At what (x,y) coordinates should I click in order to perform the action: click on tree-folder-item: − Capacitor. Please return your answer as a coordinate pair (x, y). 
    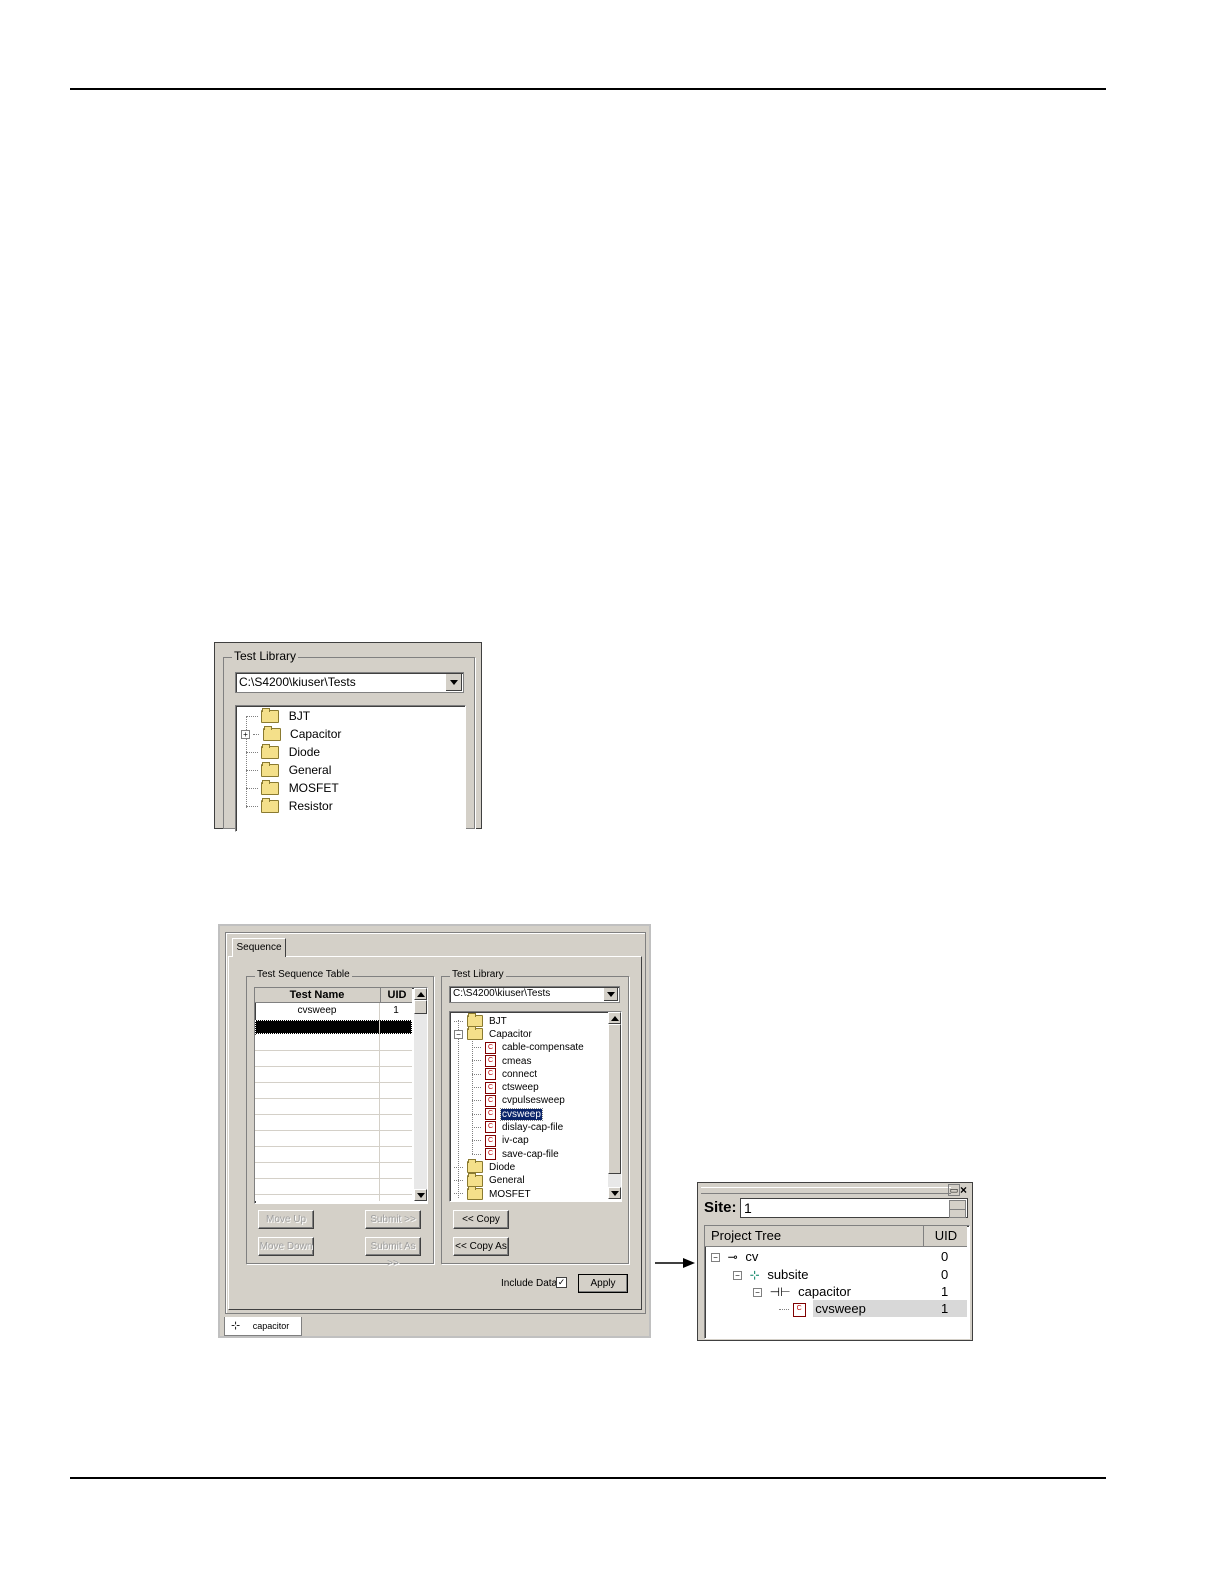
    Looking at the image, I should click on (493, 1033).